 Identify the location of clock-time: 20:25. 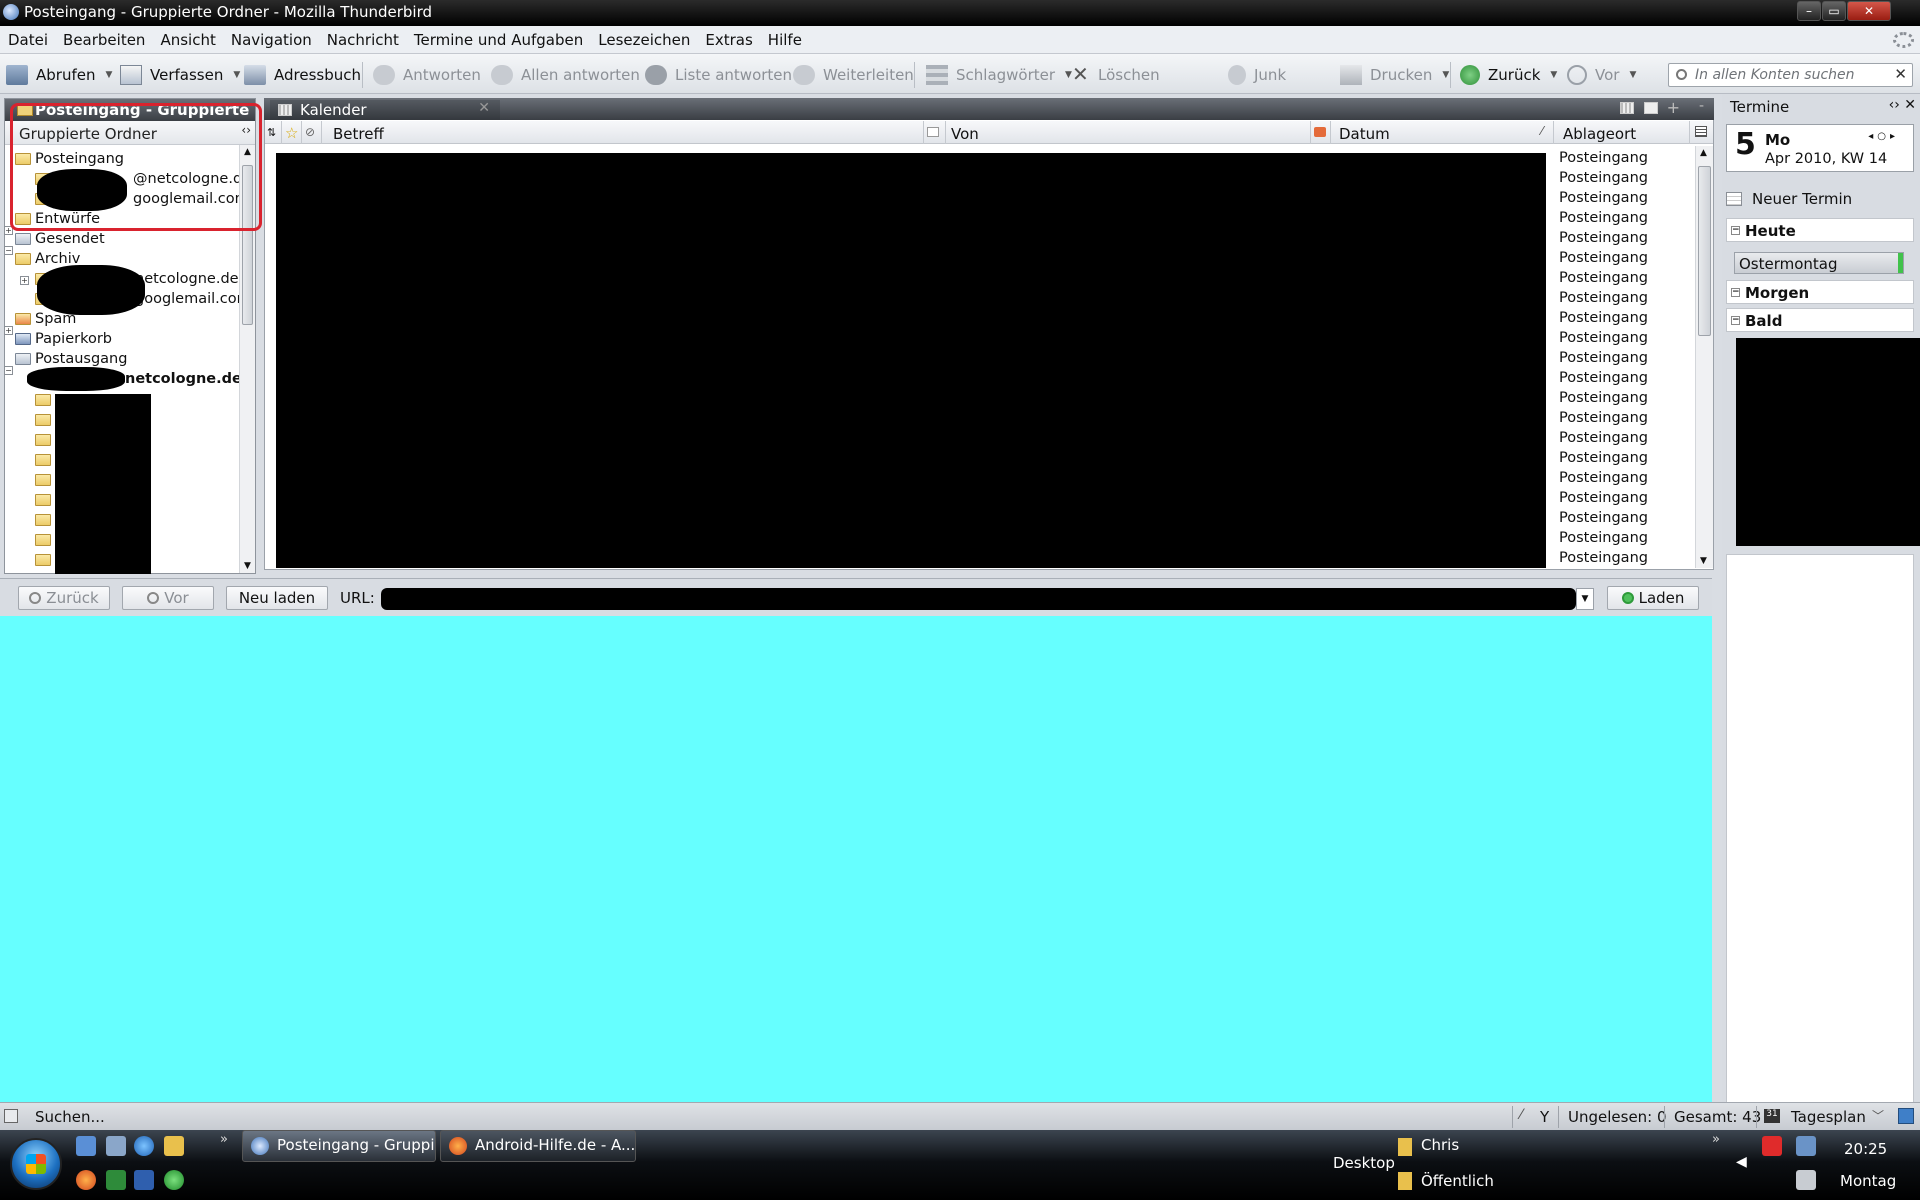
(1865, 1149).